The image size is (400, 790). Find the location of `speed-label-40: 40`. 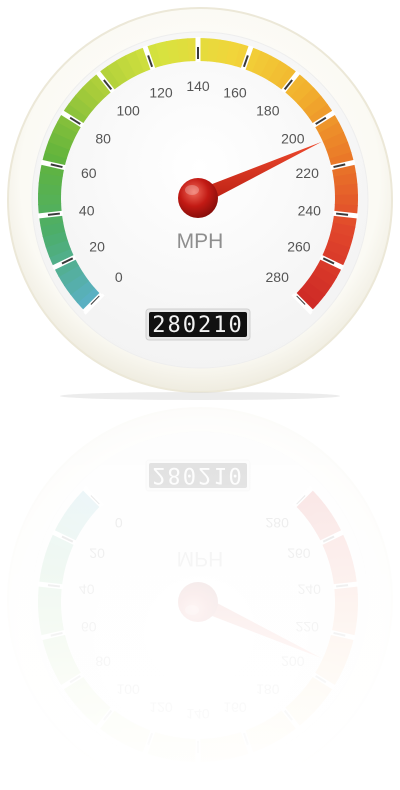

speed-label-40: 40 is located at coordinates (87, 211).